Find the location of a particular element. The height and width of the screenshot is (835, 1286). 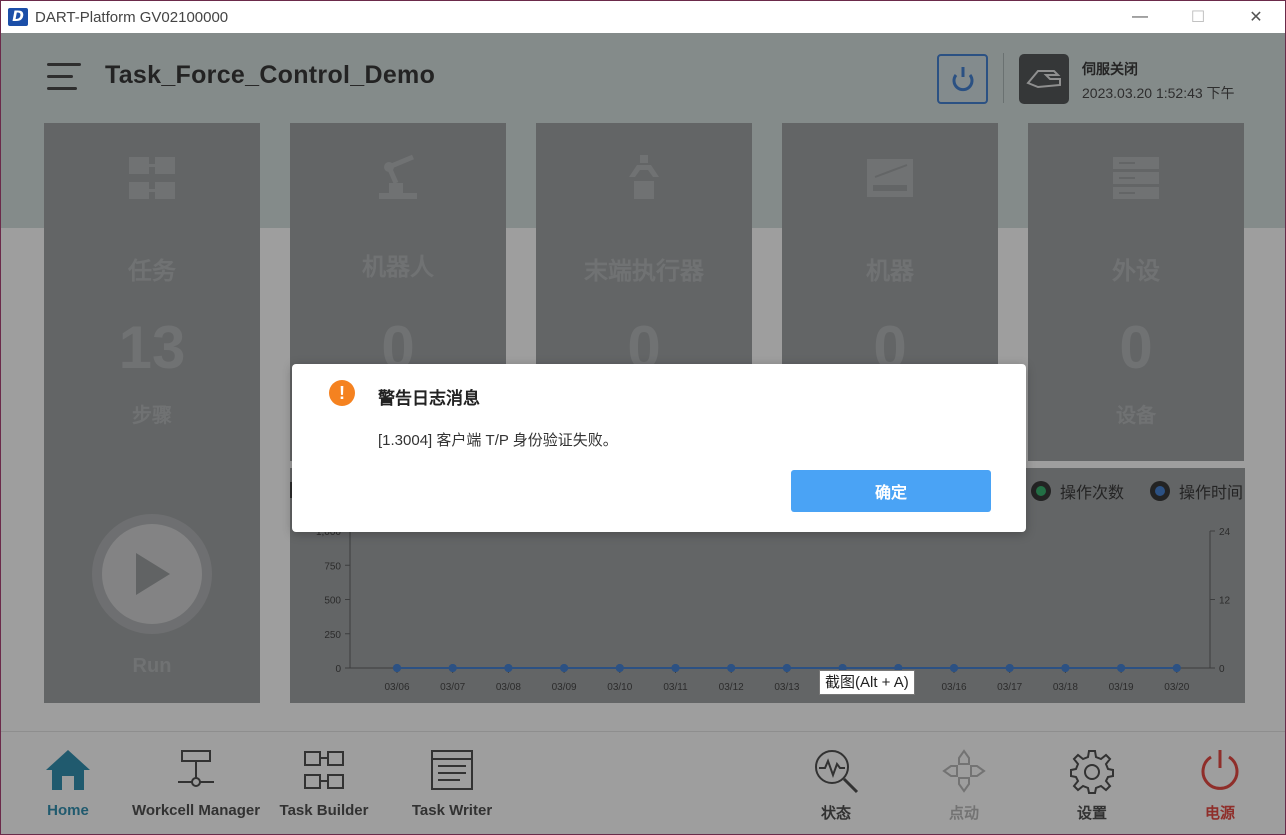

window-controls: — ☐ ✕ is located at coordinates (1198, 17).